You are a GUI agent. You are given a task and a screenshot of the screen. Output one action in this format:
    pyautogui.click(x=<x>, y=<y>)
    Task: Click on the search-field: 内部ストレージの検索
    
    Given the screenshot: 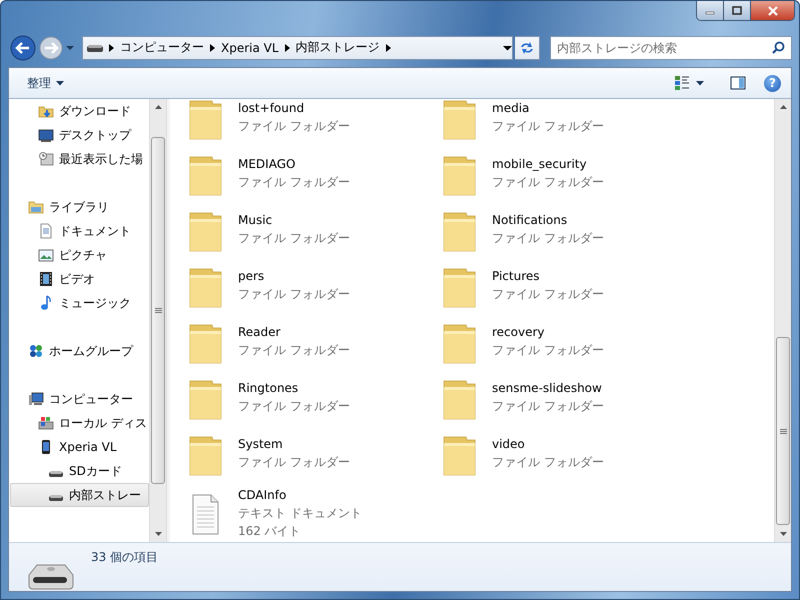 What is the action you would take?
    pyautogui.click(x=671, y=48)
    